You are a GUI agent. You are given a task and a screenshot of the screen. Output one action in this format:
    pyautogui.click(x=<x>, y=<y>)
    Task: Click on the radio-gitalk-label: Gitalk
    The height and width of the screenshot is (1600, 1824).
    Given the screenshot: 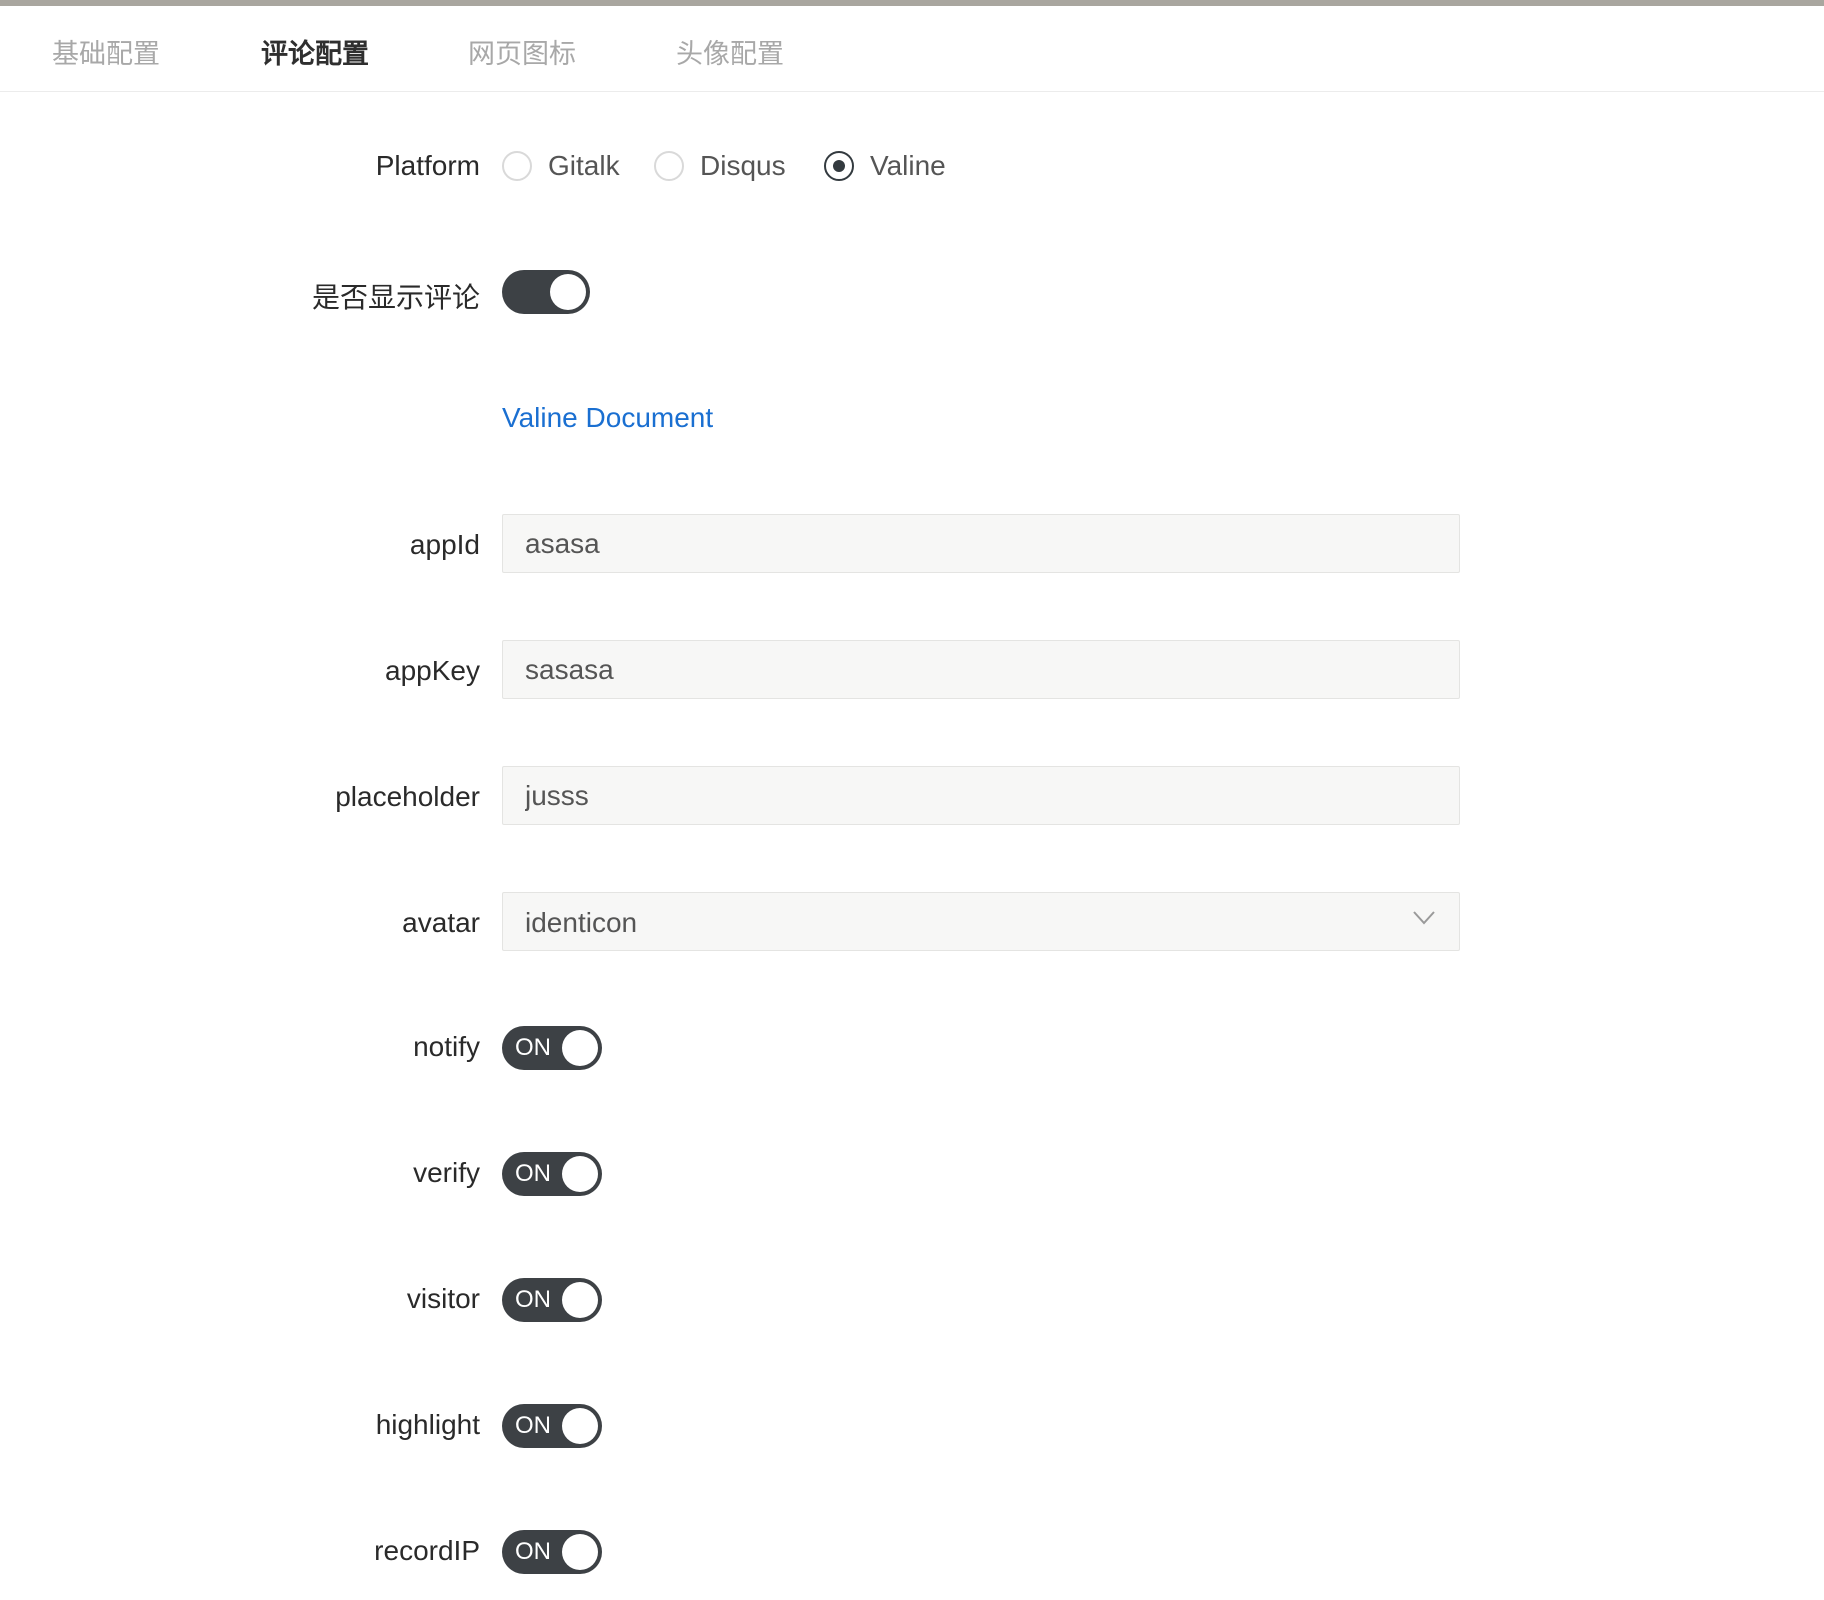 What is the action you would take?
    pyautogui.click(x=584, y=165)
    